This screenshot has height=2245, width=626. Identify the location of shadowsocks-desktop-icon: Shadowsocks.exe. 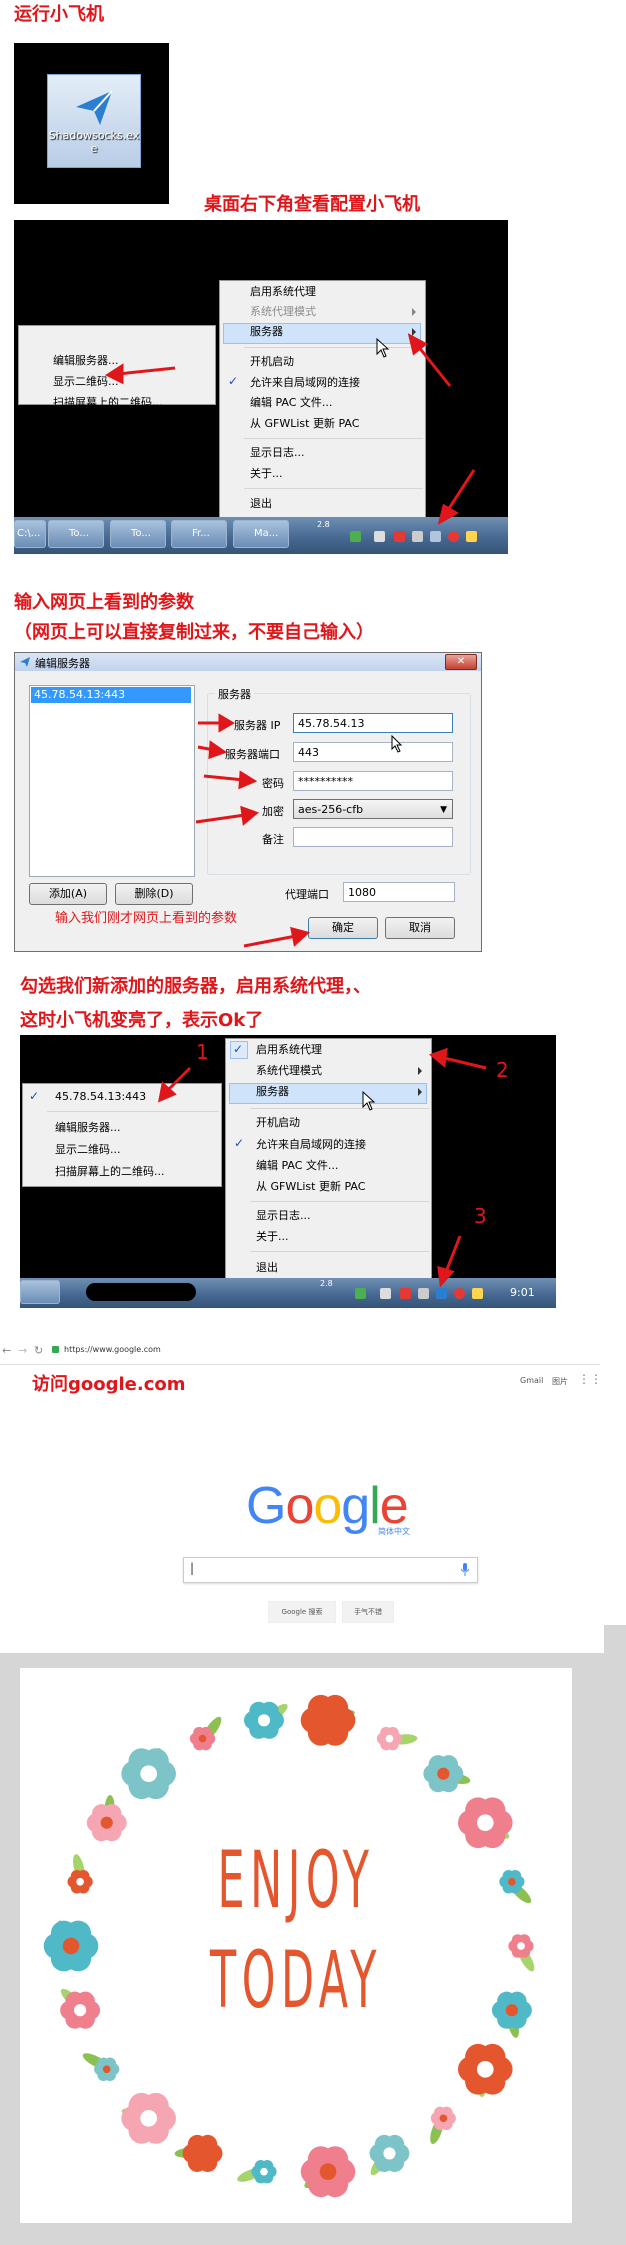
(94, 121).